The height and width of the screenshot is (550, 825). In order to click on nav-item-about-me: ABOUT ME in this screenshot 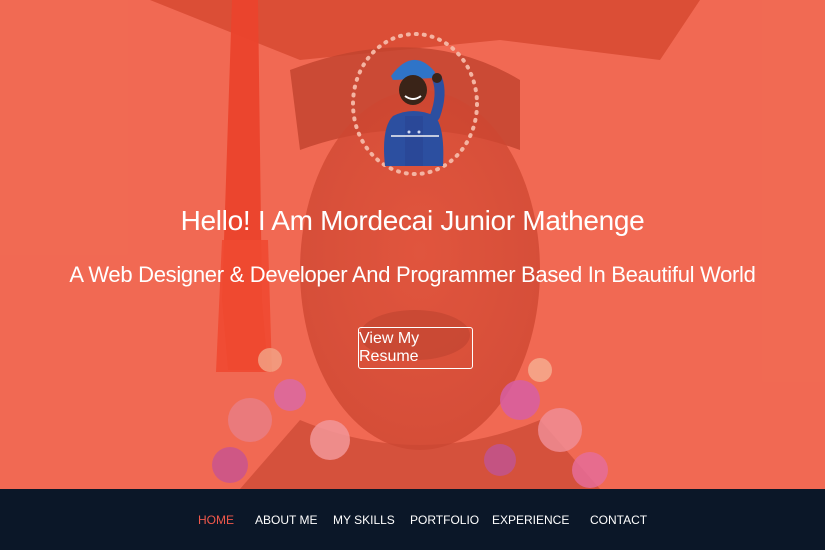, I will do `click(286, 519)`.